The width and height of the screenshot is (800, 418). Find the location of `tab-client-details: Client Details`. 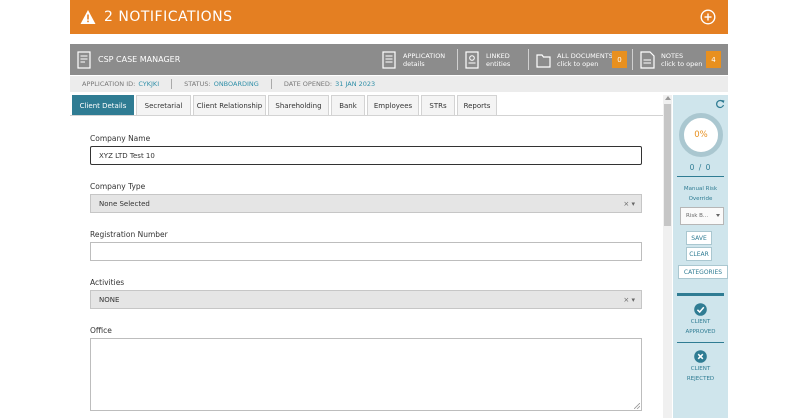

tab-client-details: Client Details is located at coordinates (103, 105).